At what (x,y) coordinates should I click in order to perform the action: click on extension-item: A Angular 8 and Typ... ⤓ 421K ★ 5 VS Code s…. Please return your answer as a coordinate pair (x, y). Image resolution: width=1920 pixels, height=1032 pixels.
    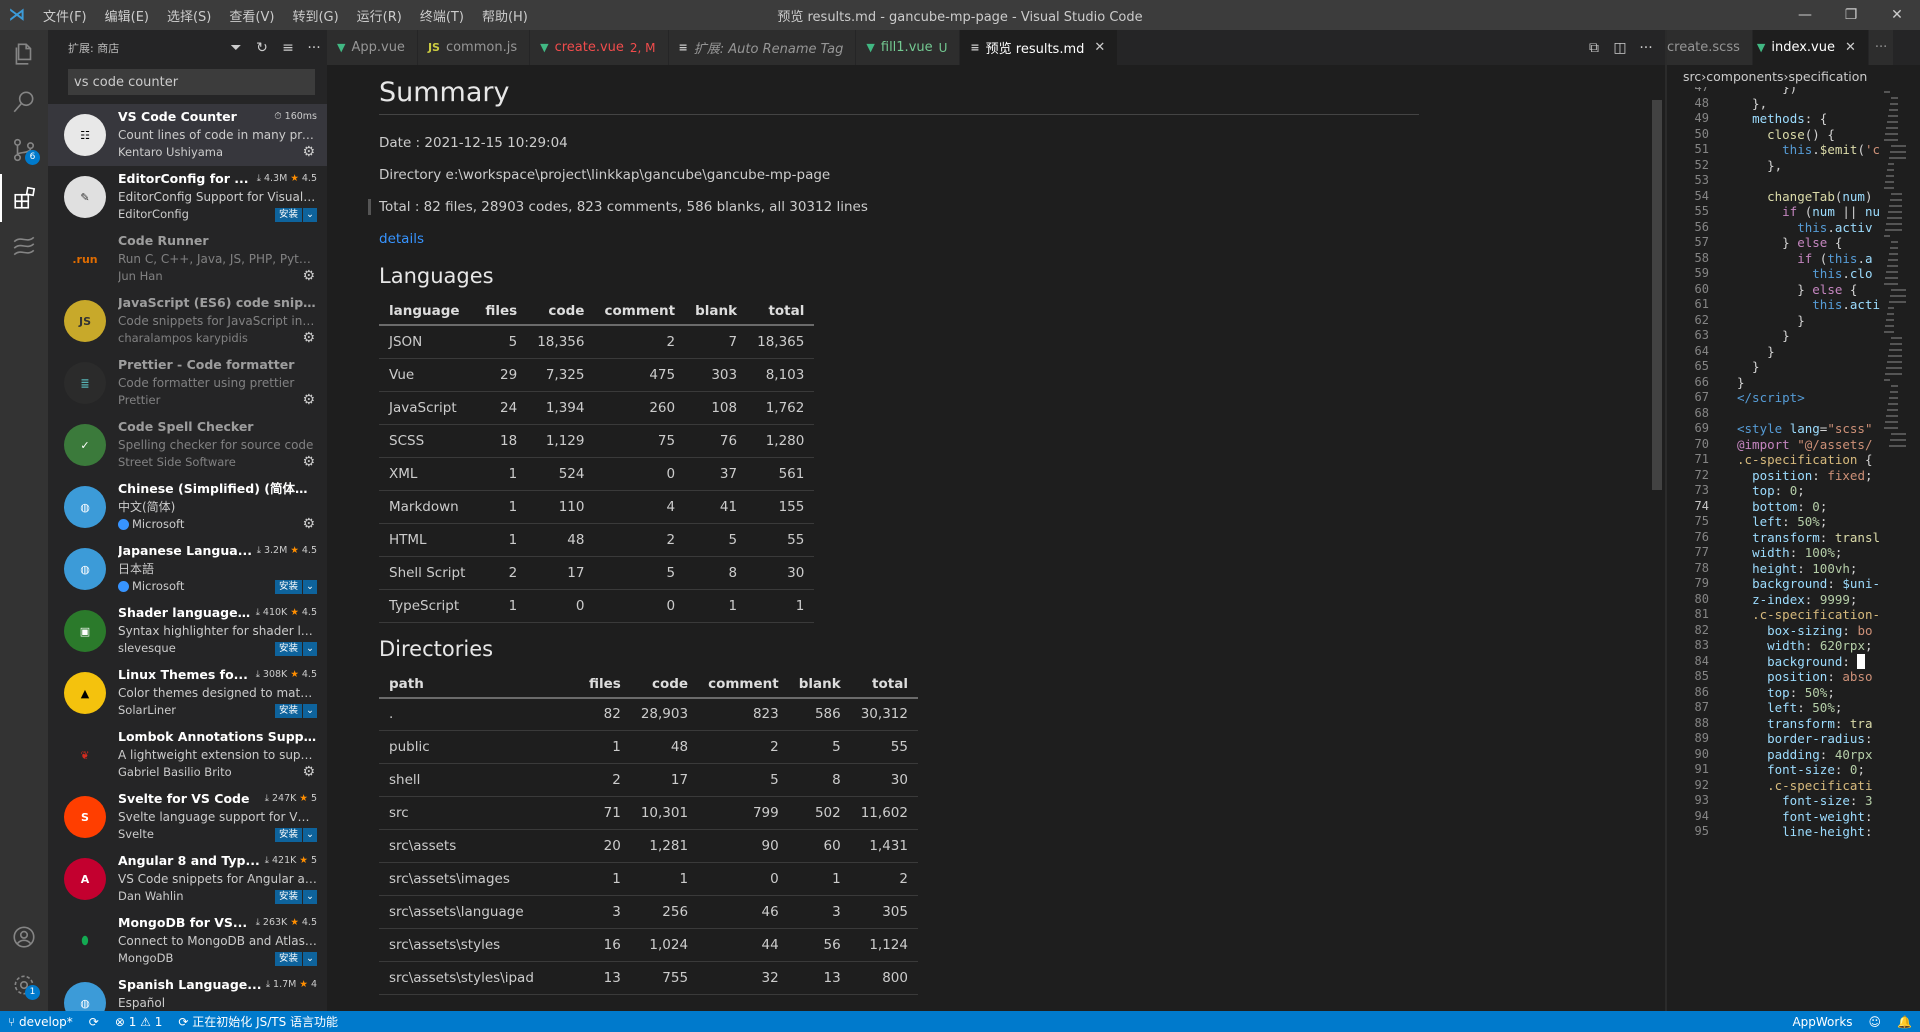
    Looking at the image, I should click on (187, 879).